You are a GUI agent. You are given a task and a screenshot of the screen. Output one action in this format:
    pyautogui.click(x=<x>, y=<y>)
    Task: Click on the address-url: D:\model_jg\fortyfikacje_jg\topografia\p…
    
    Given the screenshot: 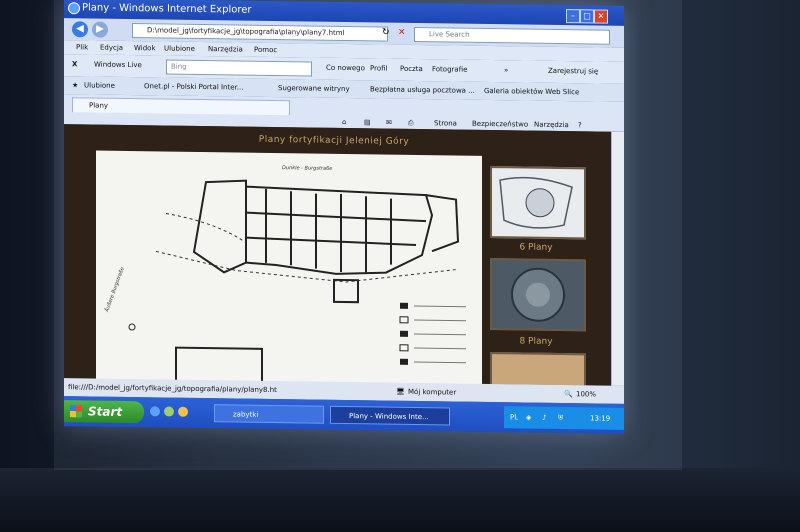 What is the action you would take?
    pyautogui.click(x=246, y=32)
    